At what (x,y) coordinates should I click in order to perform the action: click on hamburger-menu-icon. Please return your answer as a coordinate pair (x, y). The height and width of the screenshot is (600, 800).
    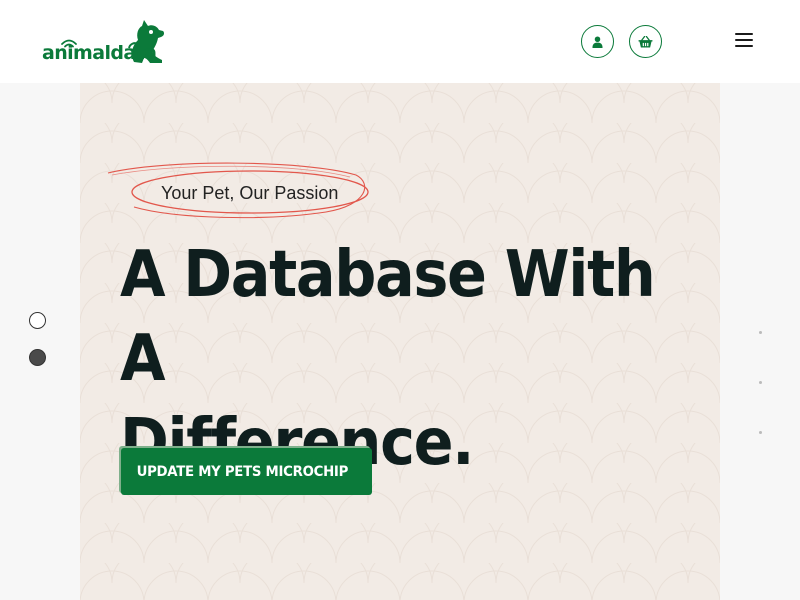
    Looking at the image, I should click on (744, 40).